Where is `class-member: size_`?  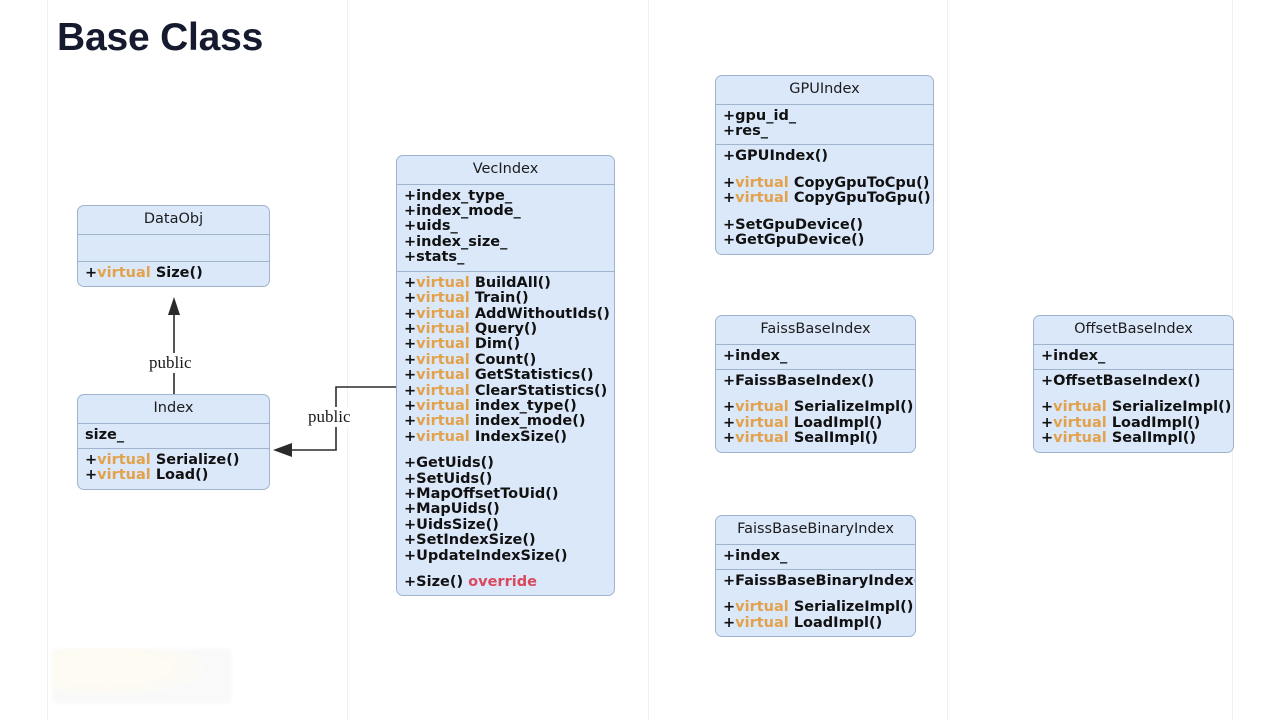
class-member: size_ is located at coordinates (173, 434).